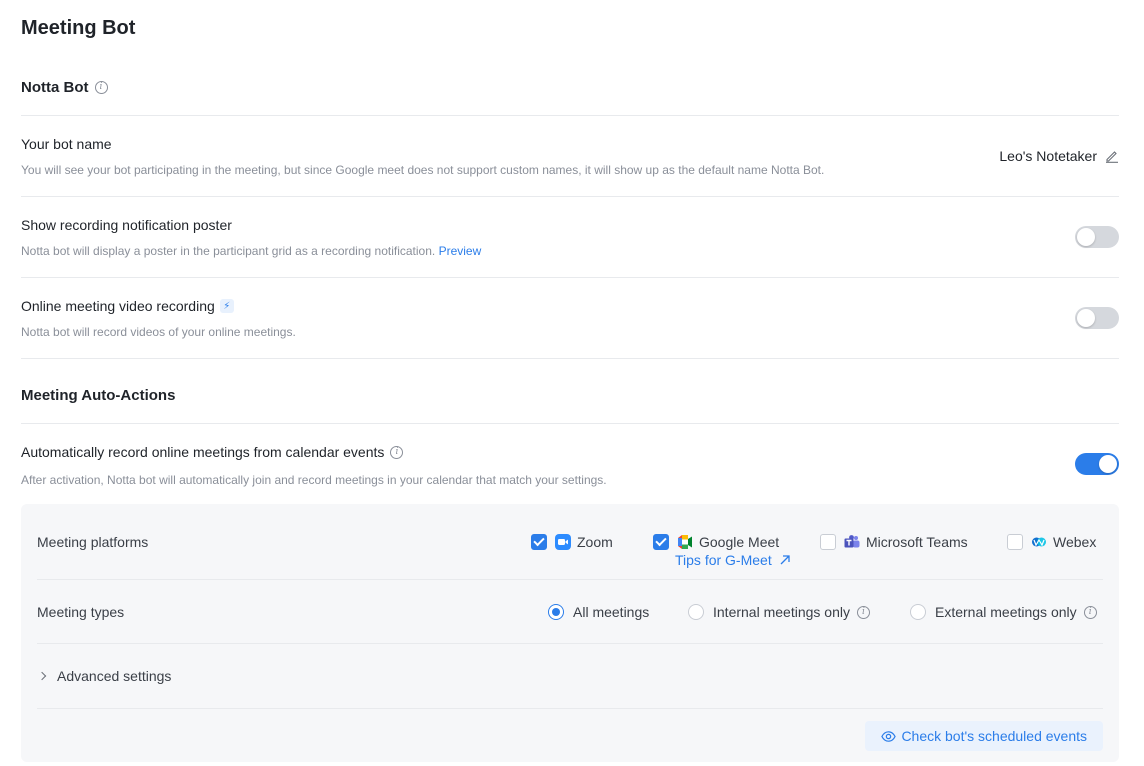 The image size is (1144, 766). I want to click on lightning-icon: ⚡, so click(226, 306).